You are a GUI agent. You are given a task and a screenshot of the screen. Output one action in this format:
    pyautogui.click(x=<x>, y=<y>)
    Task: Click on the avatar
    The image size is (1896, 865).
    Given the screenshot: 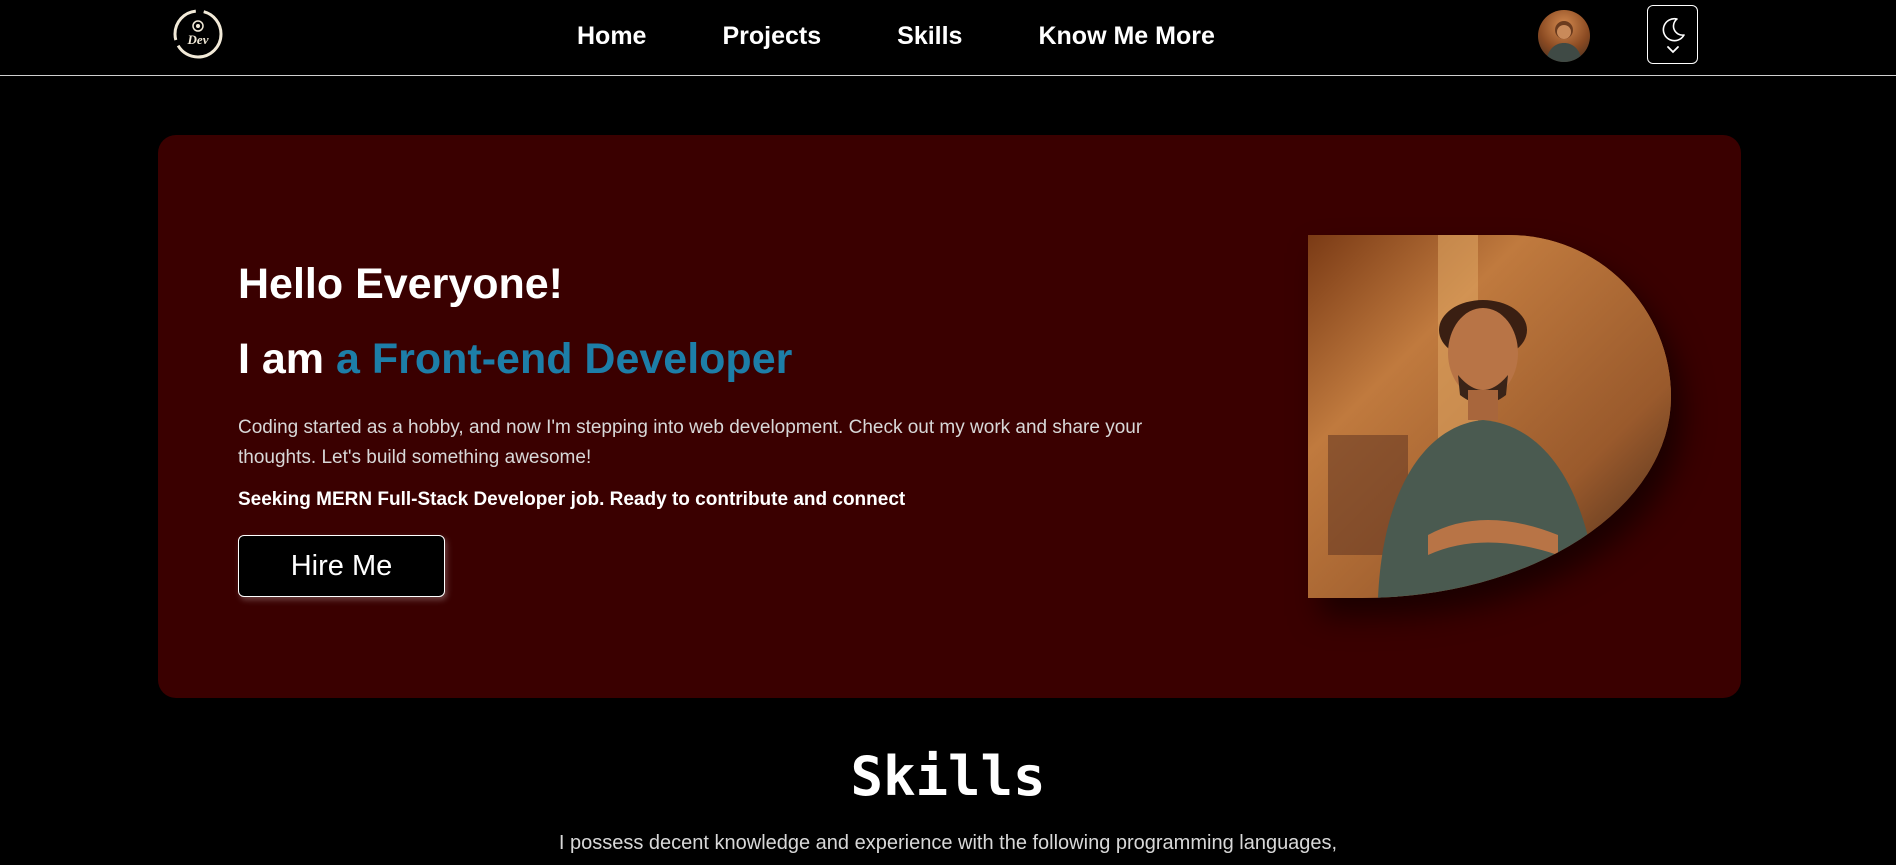 What is the action you would take?
    pyautogui.click(x=1564, y=36)
    